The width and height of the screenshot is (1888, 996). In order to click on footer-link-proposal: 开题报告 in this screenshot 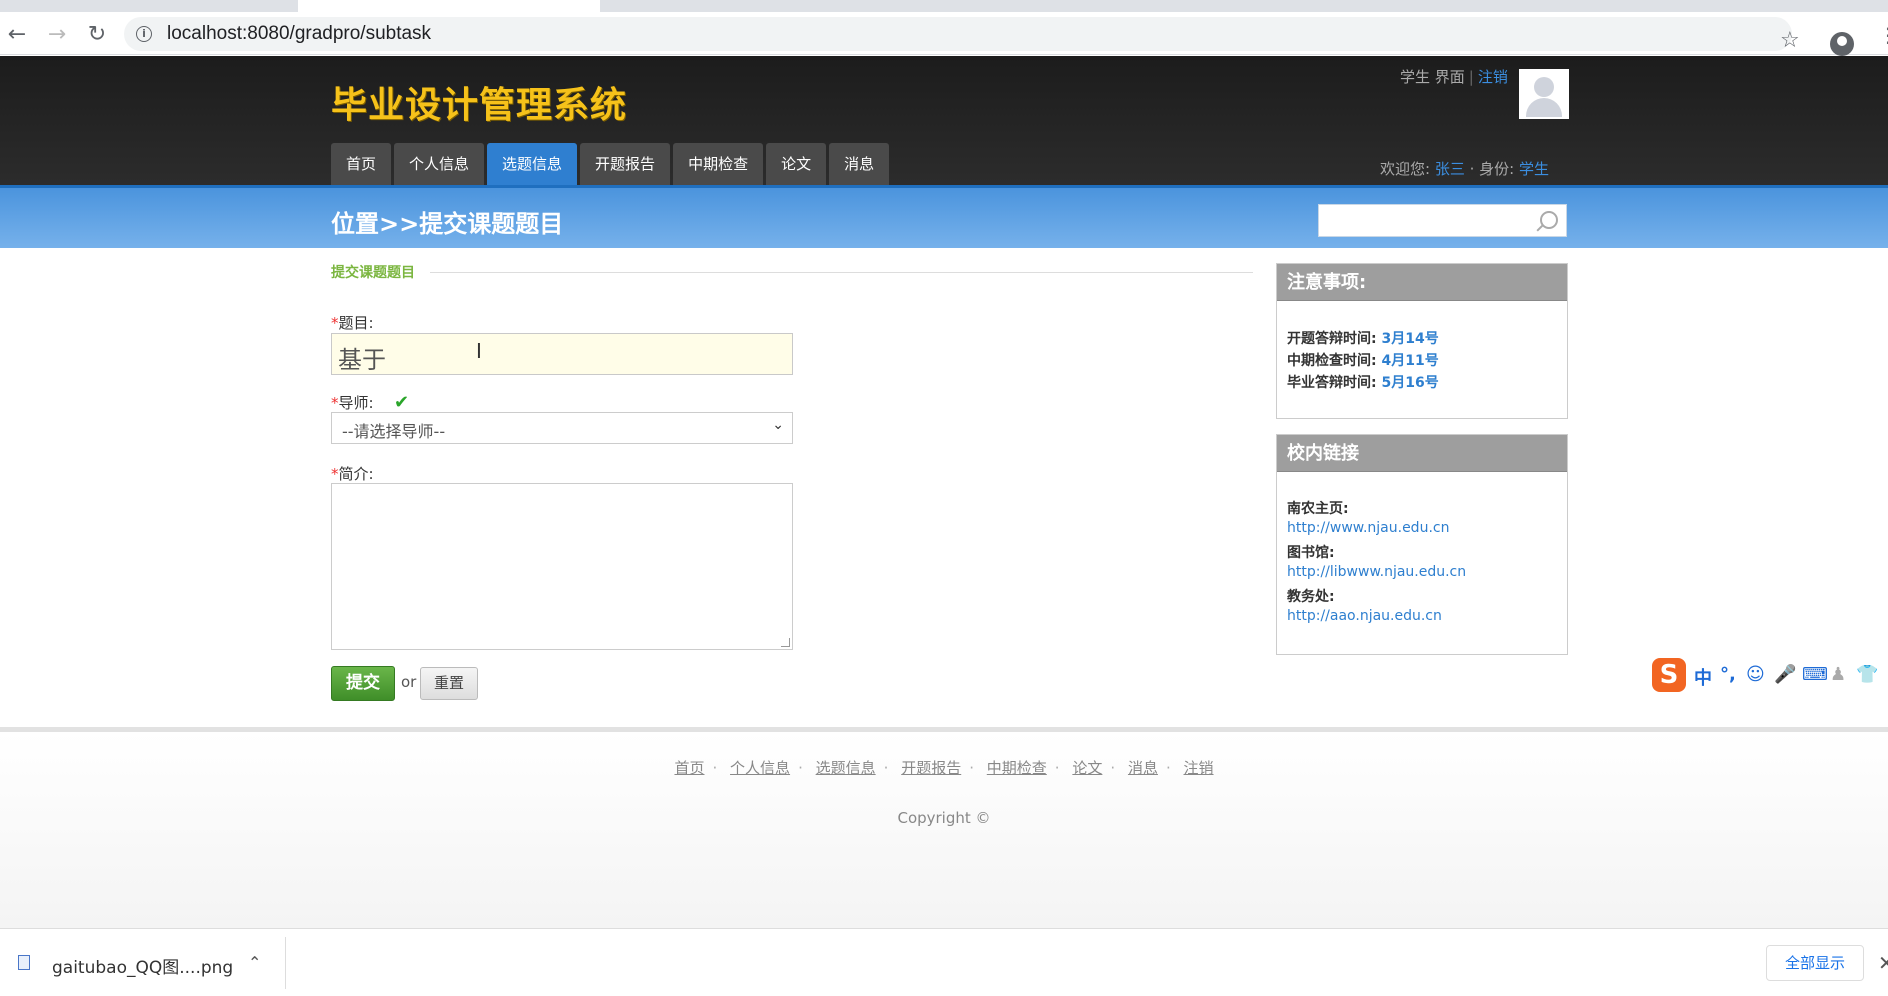, I will do `click(931, 768)`.